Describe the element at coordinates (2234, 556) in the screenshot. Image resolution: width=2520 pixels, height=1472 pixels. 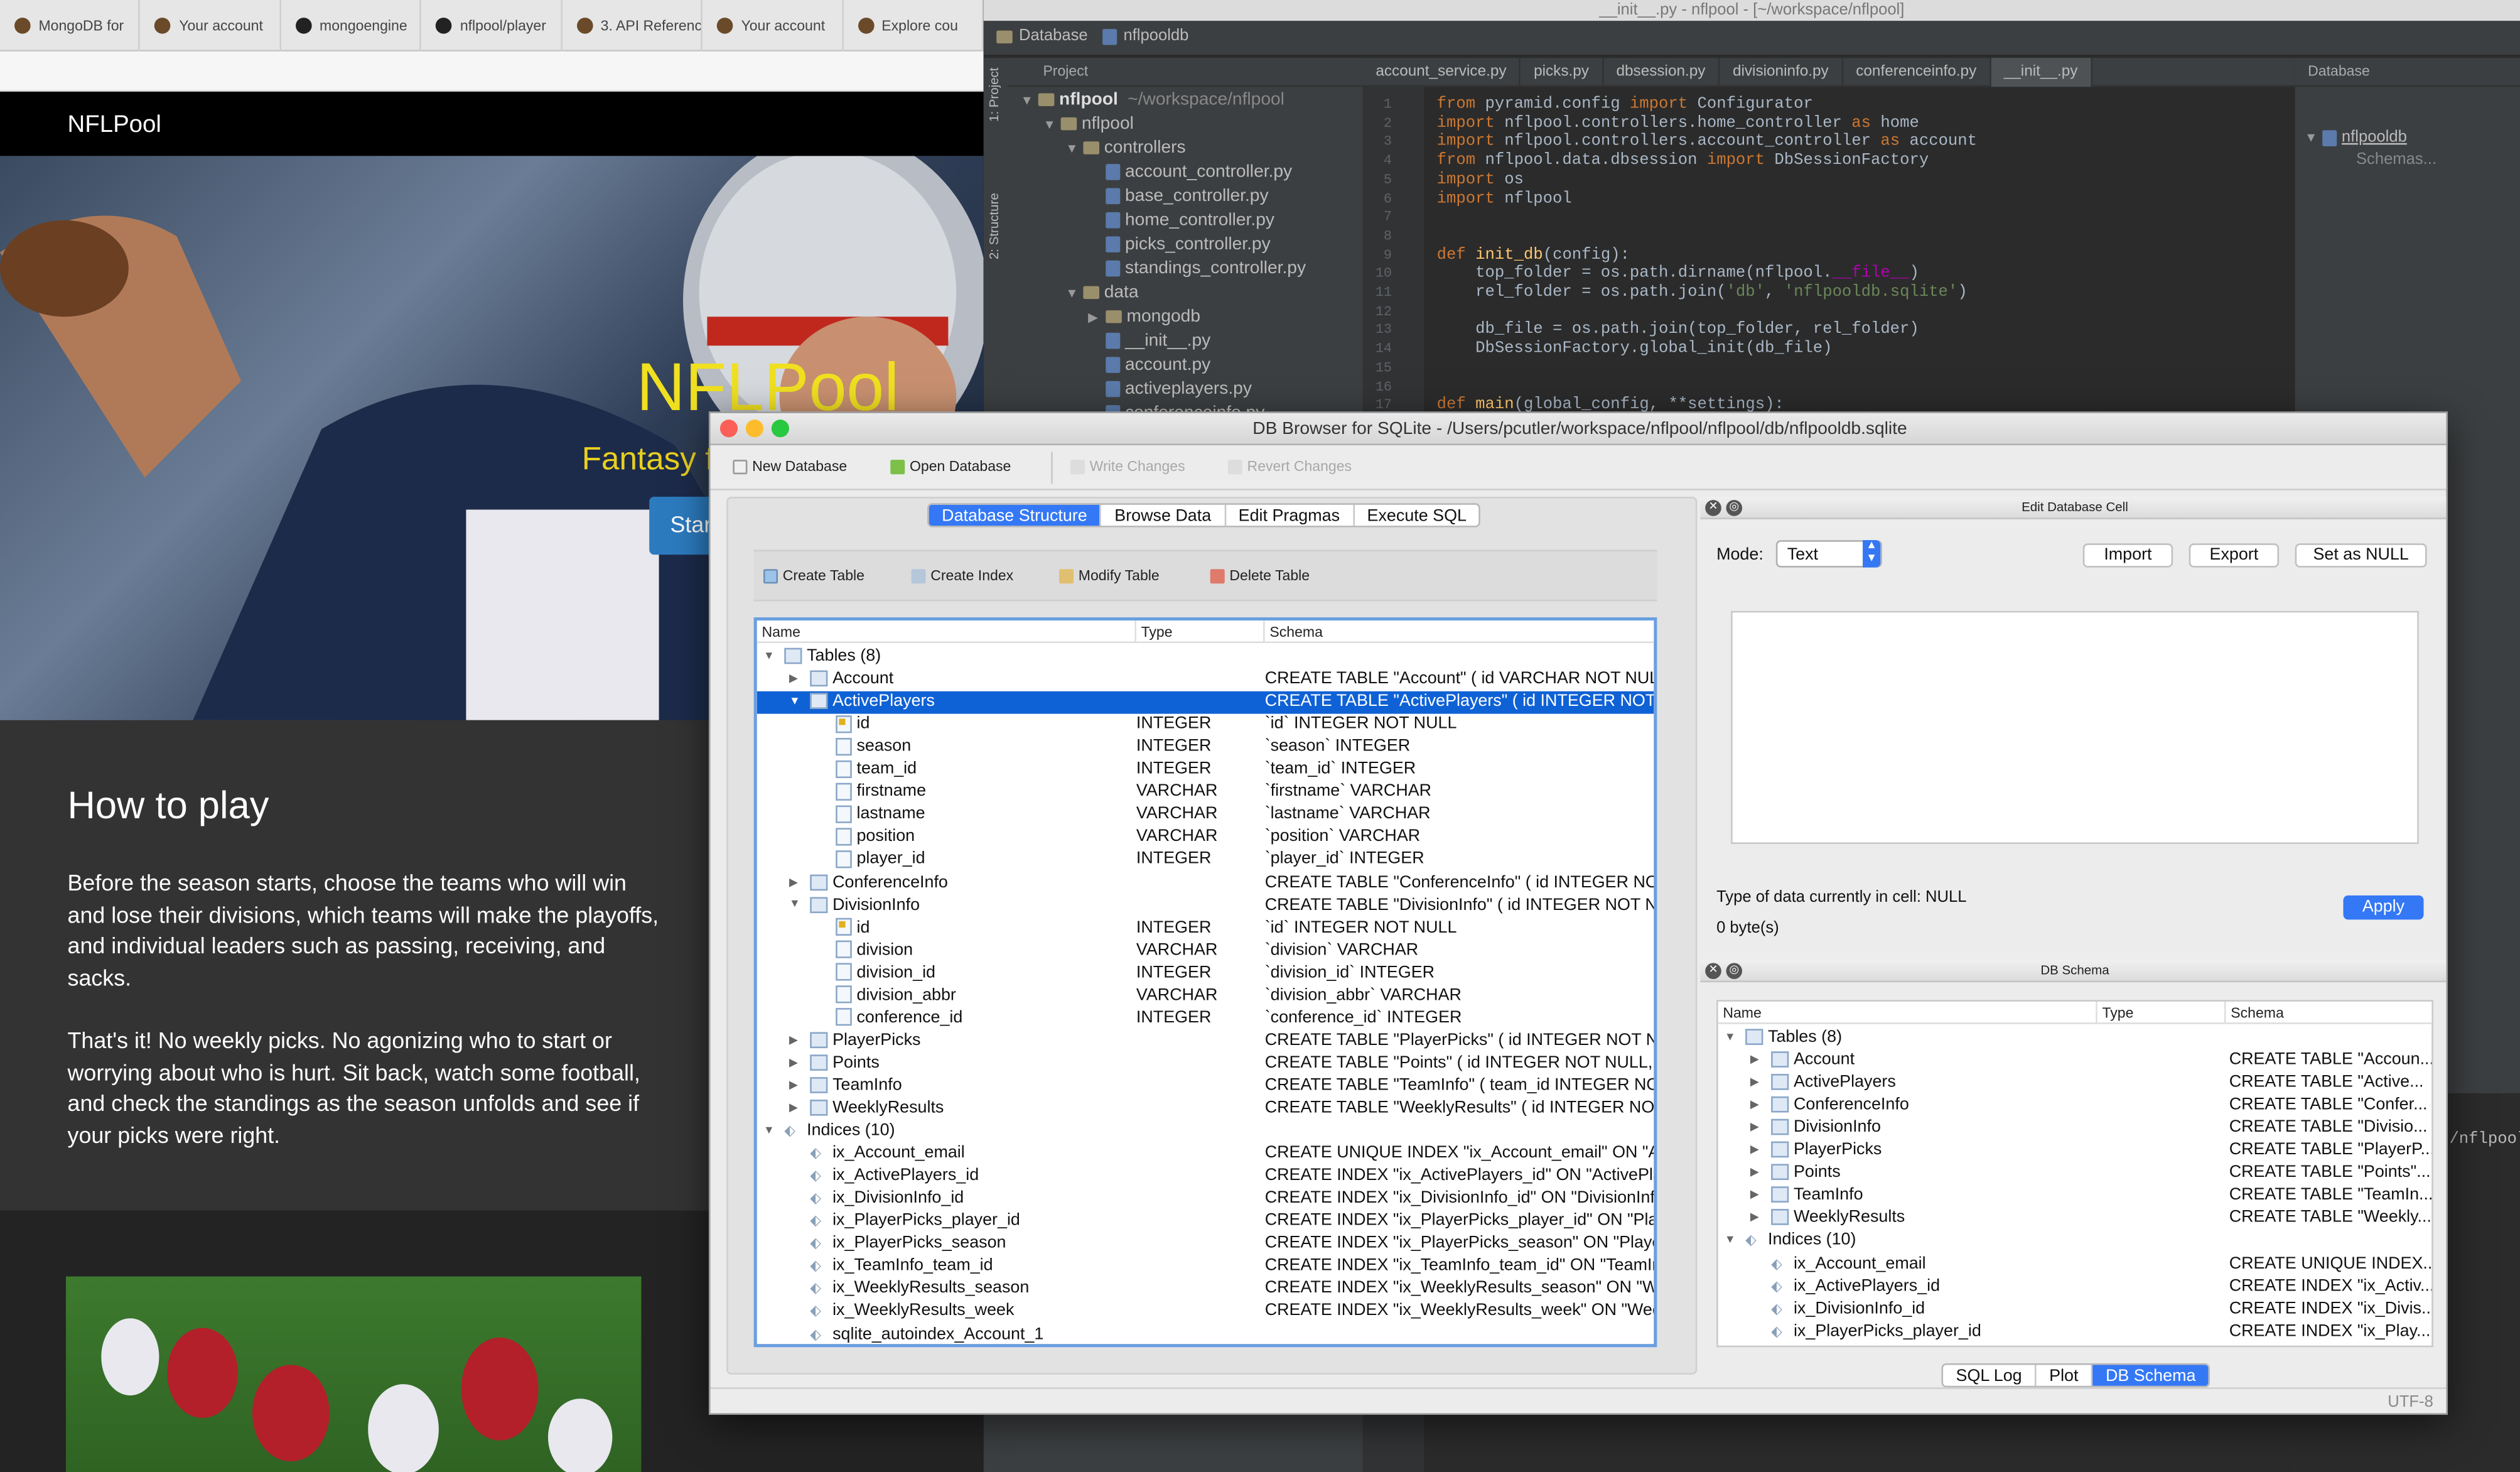
I see `export-button: Export` at that location.